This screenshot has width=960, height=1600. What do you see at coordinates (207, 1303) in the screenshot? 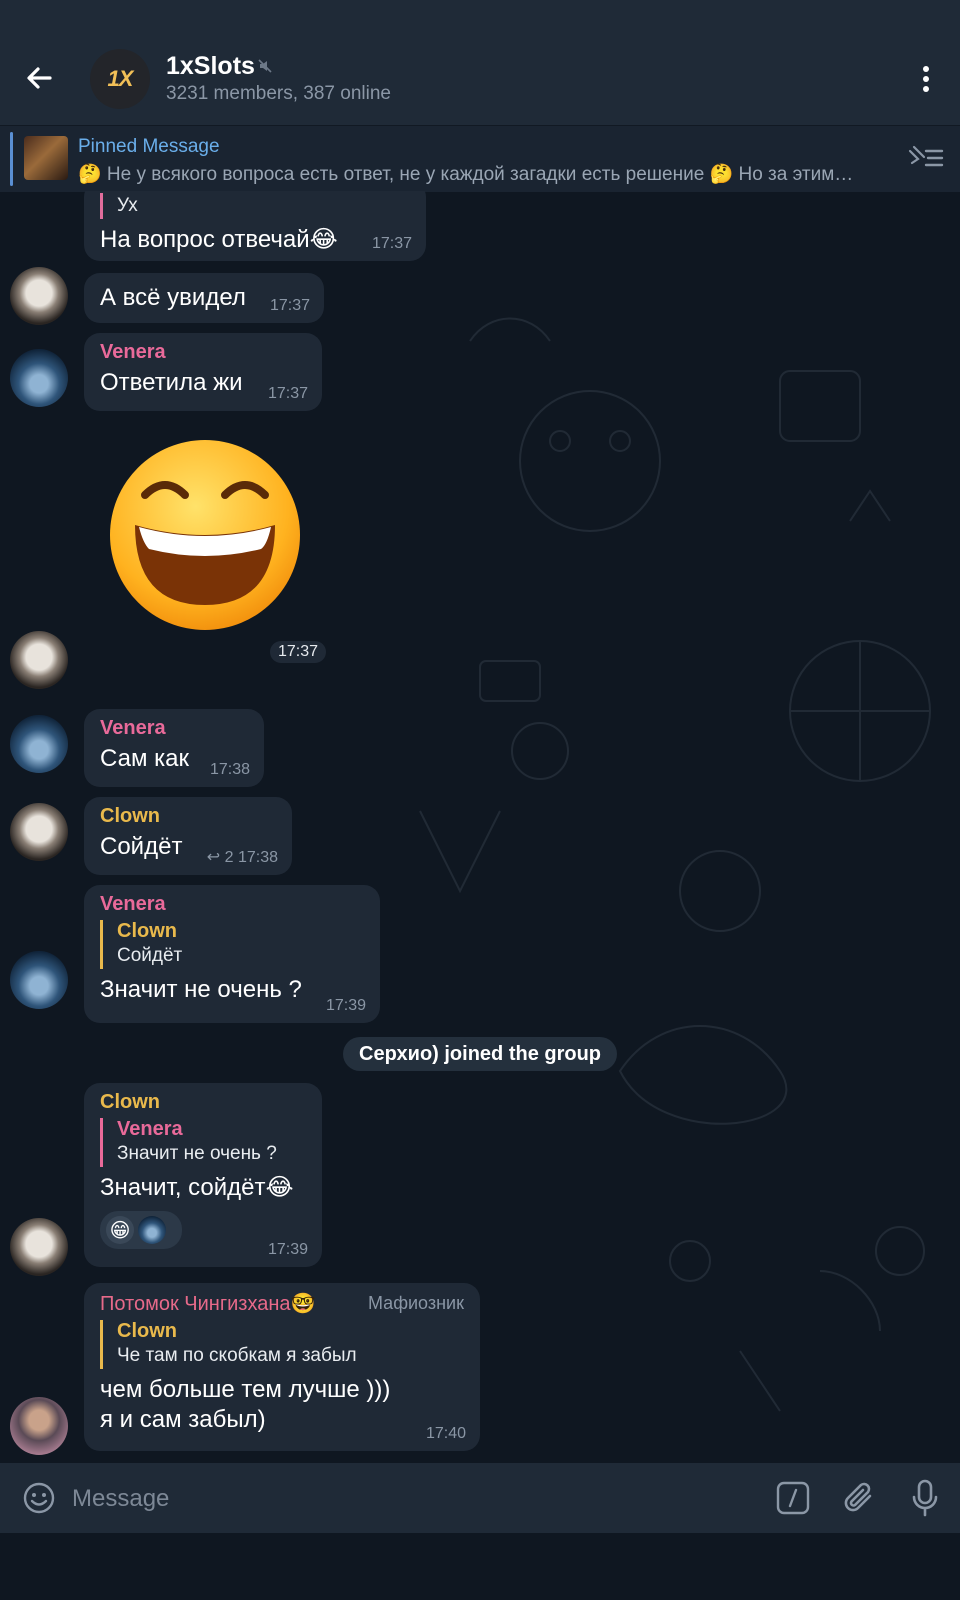
I see `sender-name: Потомок Чингизхана🤓` at bounding box center [207, 1303].